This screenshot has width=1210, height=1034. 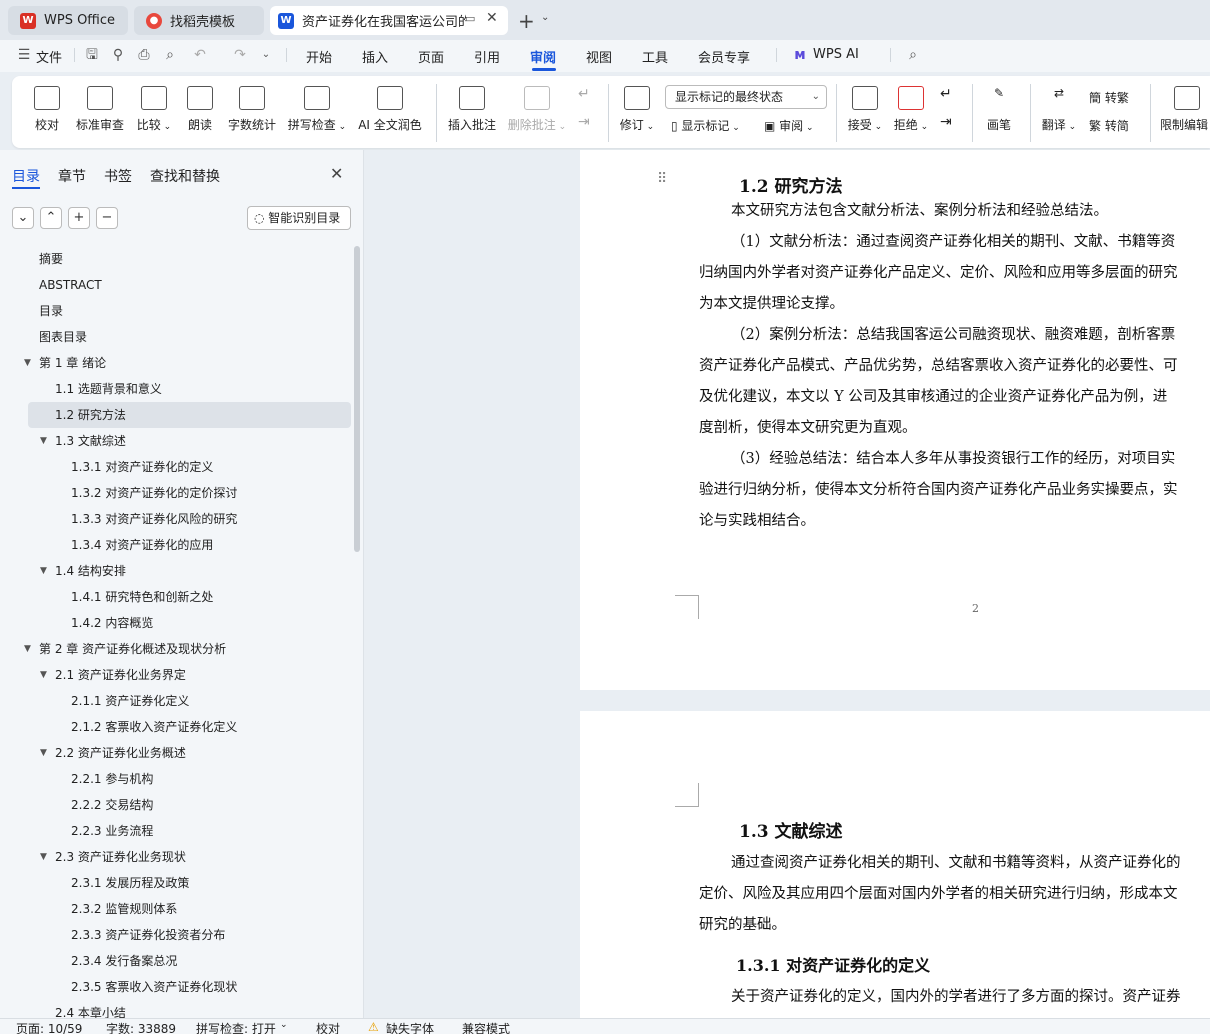 I want to click on to-simplified-button: 繁 转简, so click(x=1109, y=125).